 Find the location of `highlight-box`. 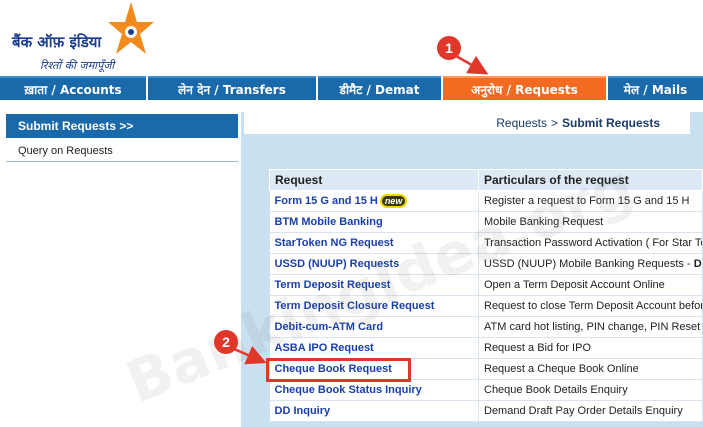

highlight-box is located at coordinates (338, 370).